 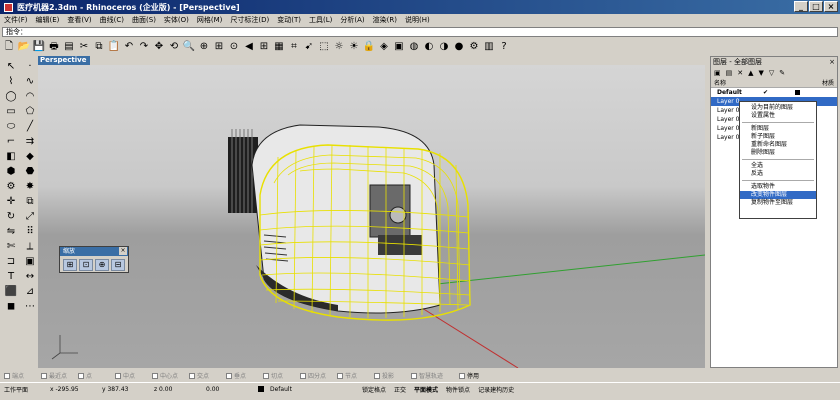 I want to click on osnap-project: 投影, so click(x=392, y=375).